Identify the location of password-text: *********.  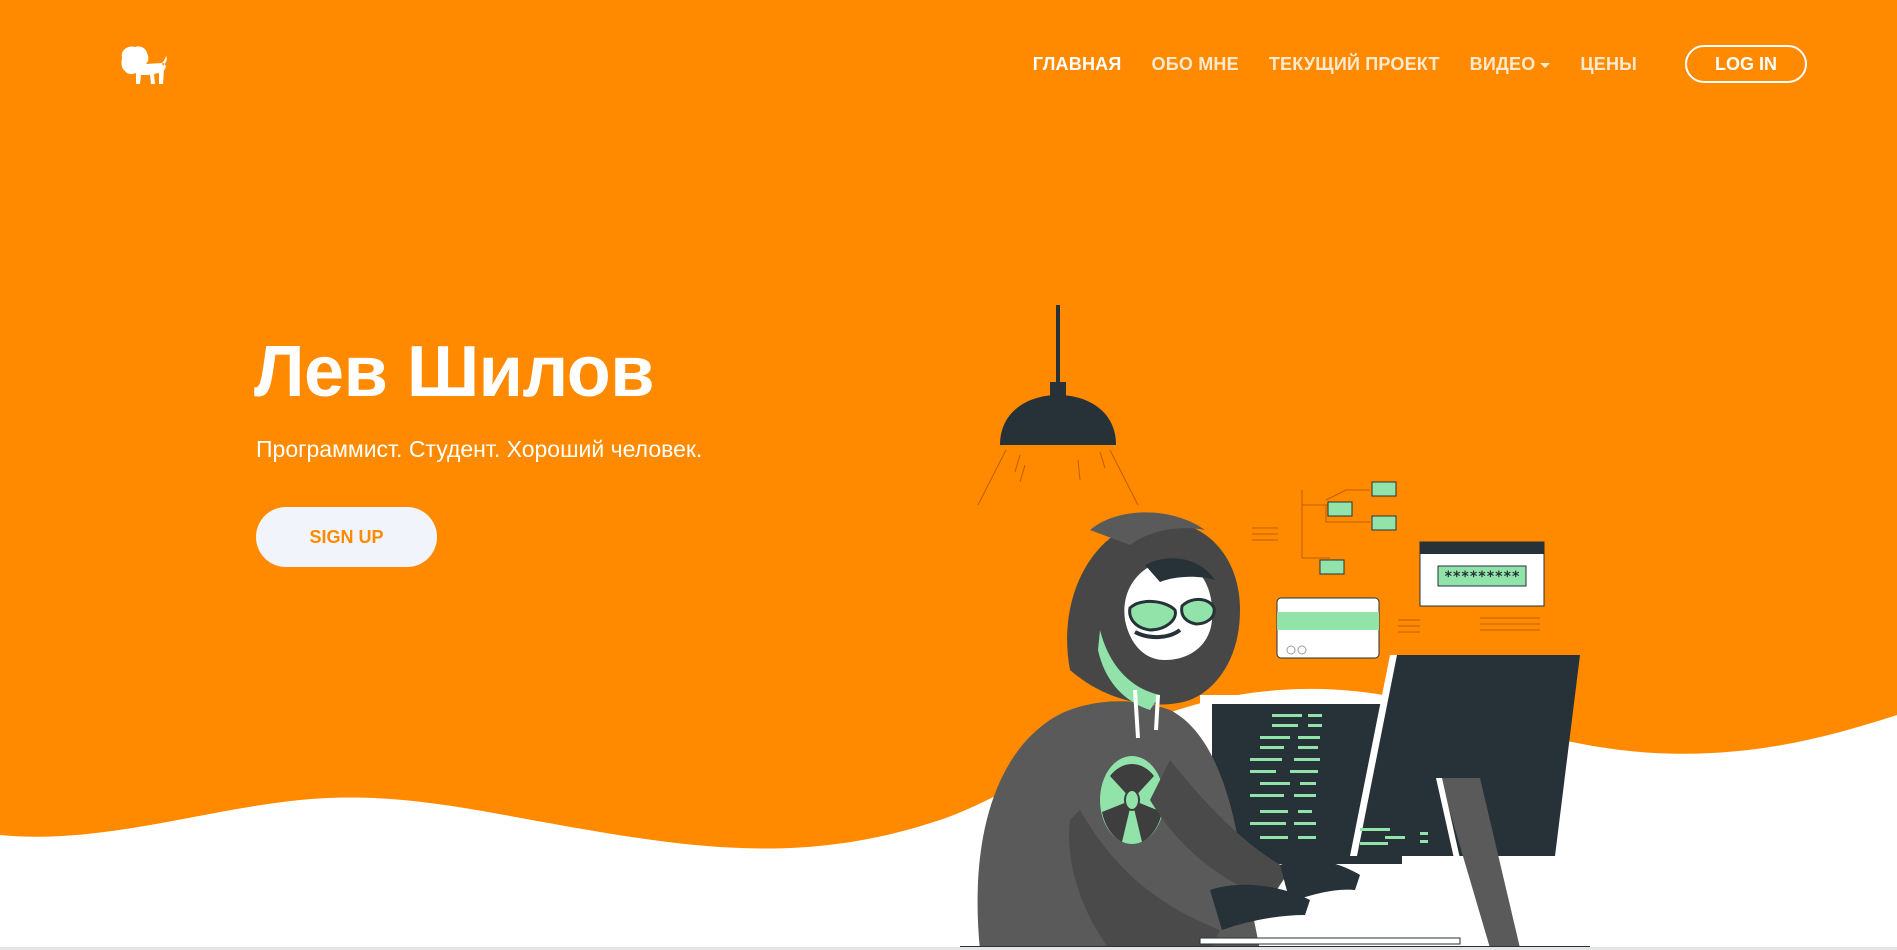
(1482, 577).